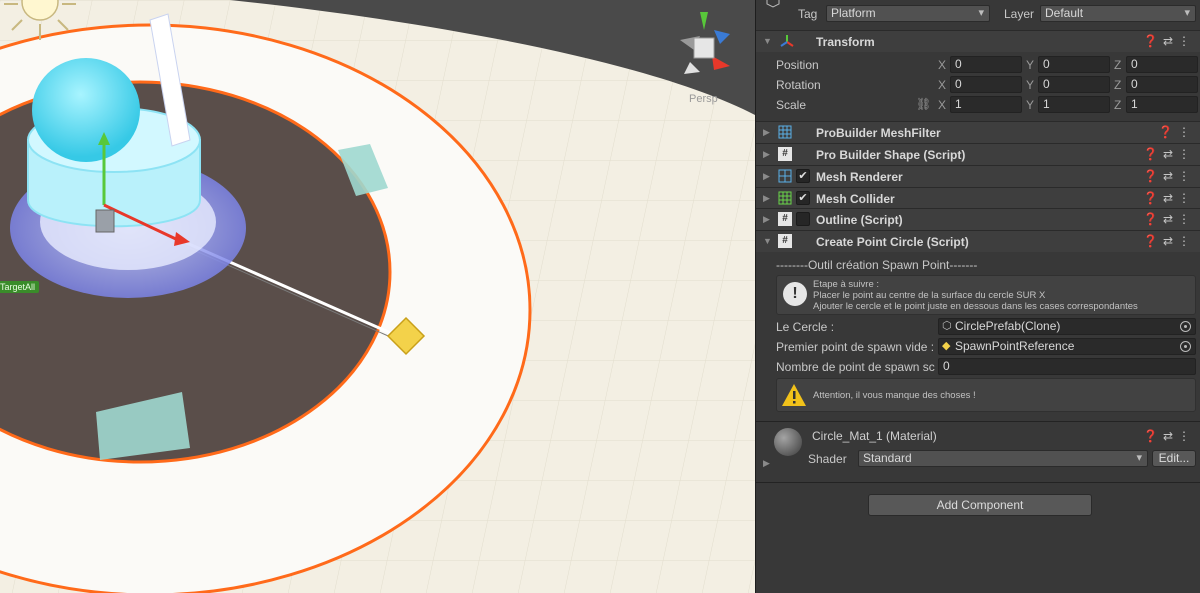  What do you see at coordinates (878, 133) in the screenshot?
I see `component-title: ProBuilder MeshFilter` at bounding box center [878, 133].